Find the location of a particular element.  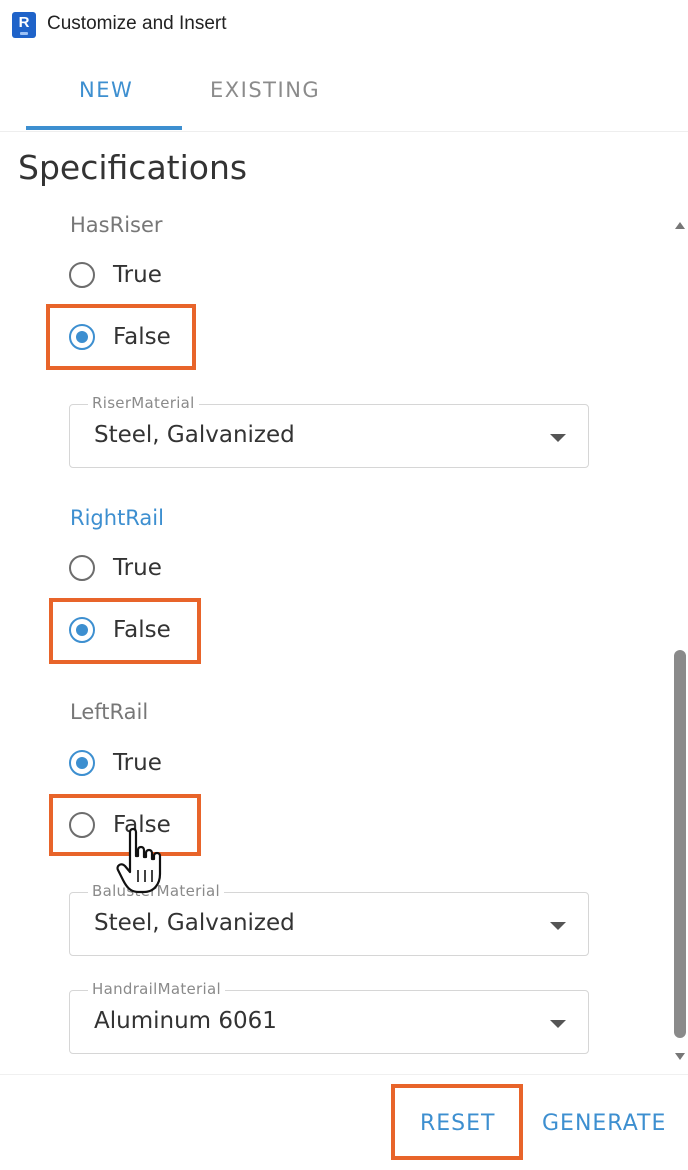

select-floating-label: BalusterMaterial is located at coordinates (156, 891).